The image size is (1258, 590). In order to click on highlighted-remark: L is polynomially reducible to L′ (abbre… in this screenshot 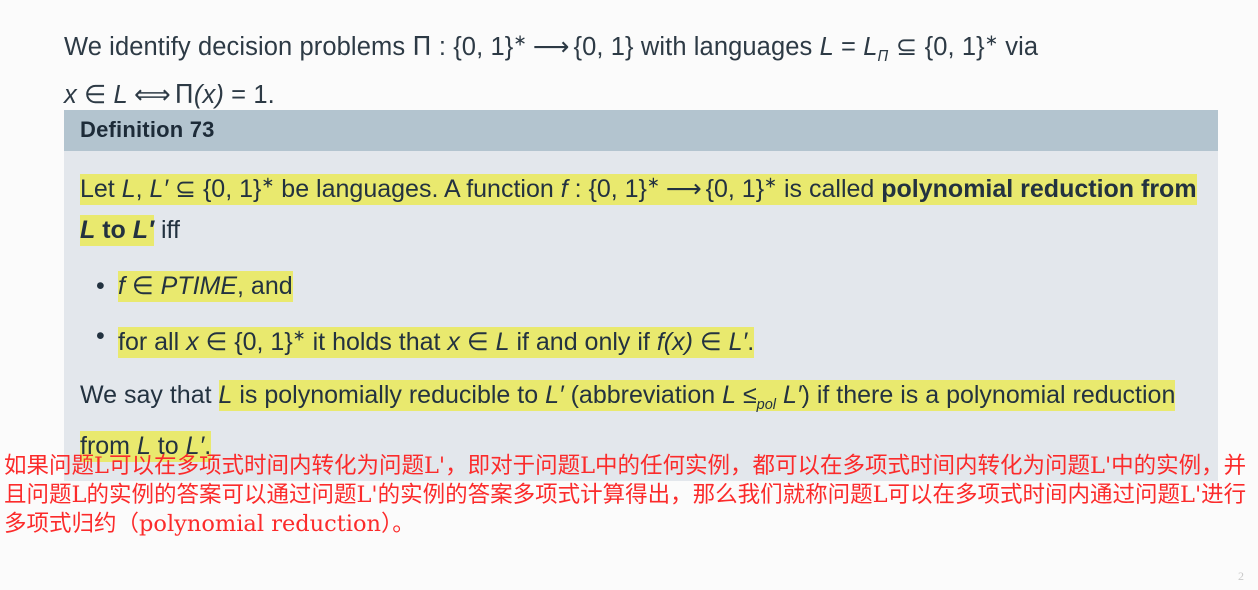, I will do `click(628, 420)`.